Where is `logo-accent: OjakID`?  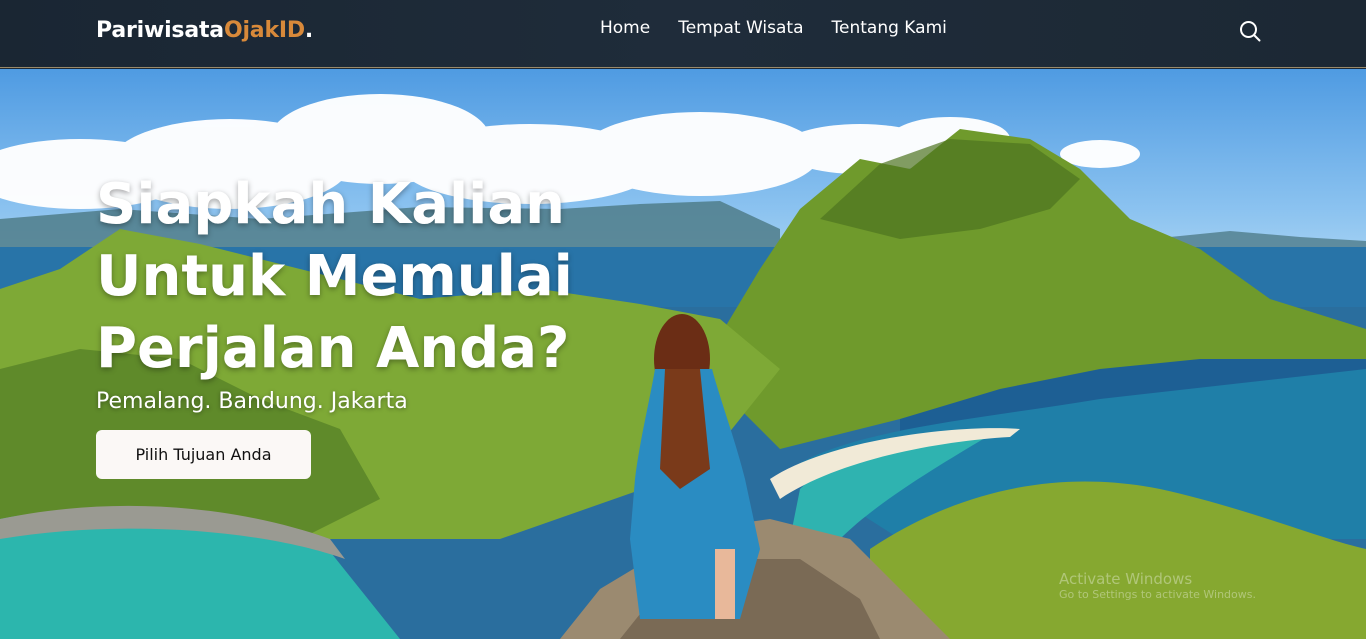
logo-accent: OjakID is located at coordinates (264, 30).